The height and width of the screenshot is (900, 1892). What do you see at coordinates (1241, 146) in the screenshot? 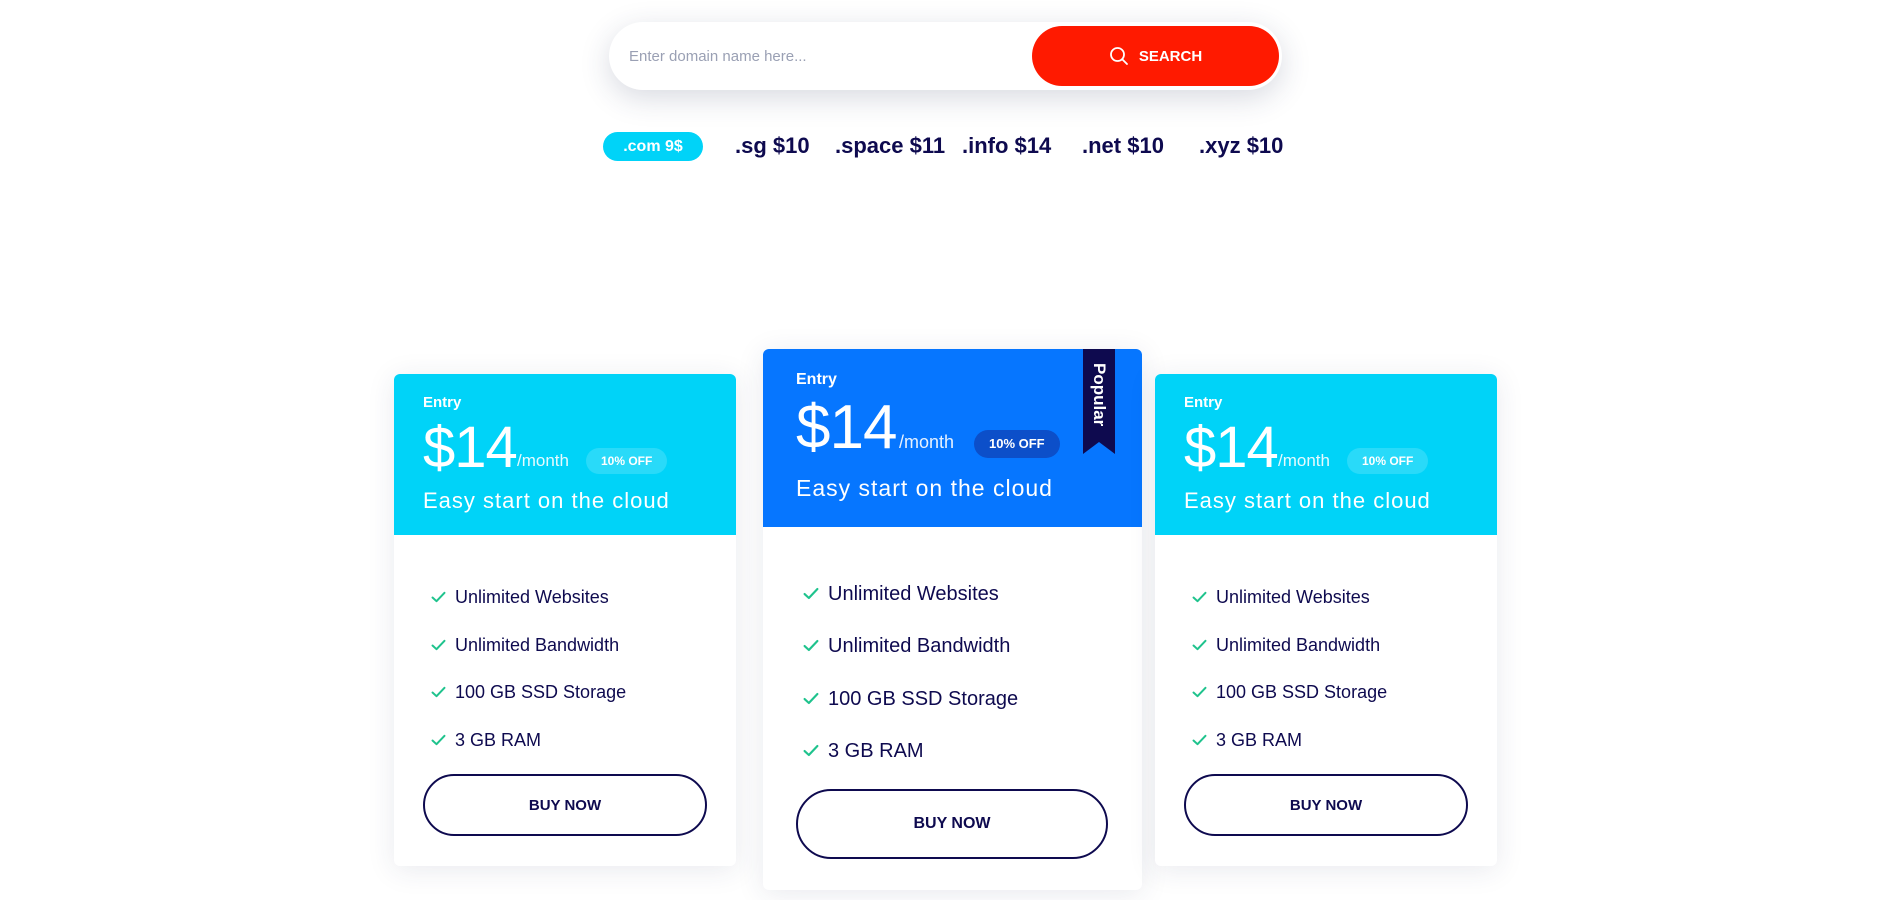
I see `tld-item-xyz: .xyz $10` at bounding box center [1241, 146].